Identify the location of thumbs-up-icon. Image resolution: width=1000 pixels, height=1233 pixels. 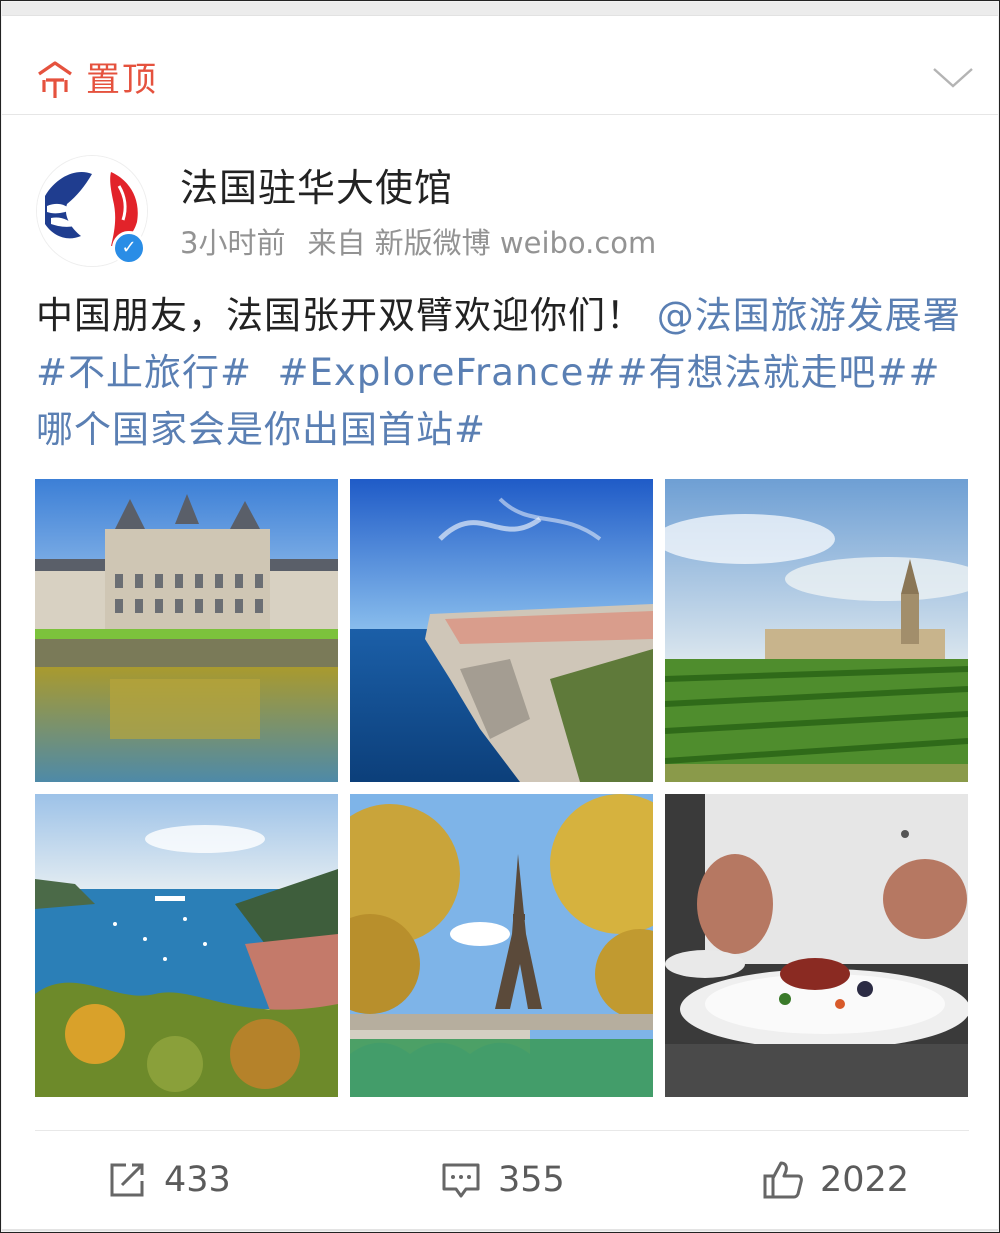
(783, 1180).